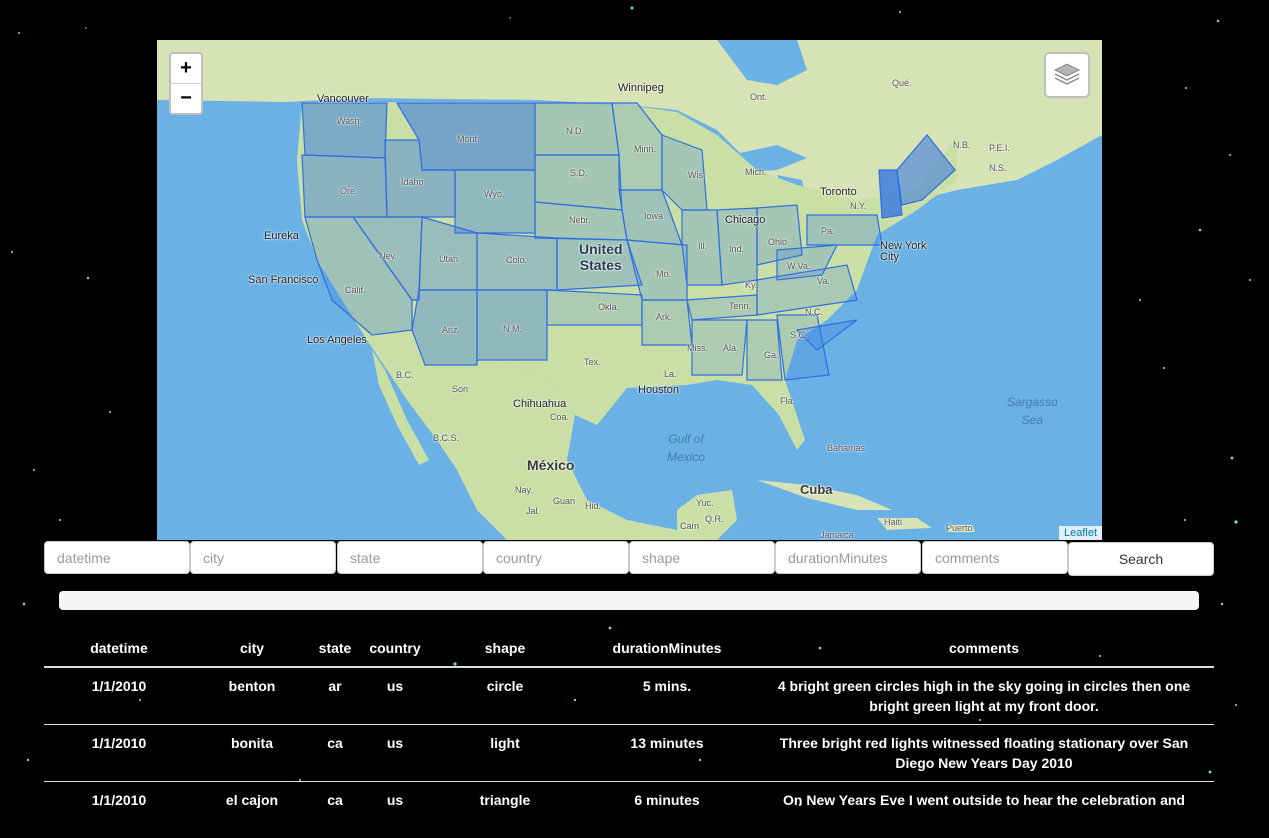  What do you see at coordinates (714, 519) in the screenshot?
I see `map-label-state: Q.R.` at bounding box center [714, 519].